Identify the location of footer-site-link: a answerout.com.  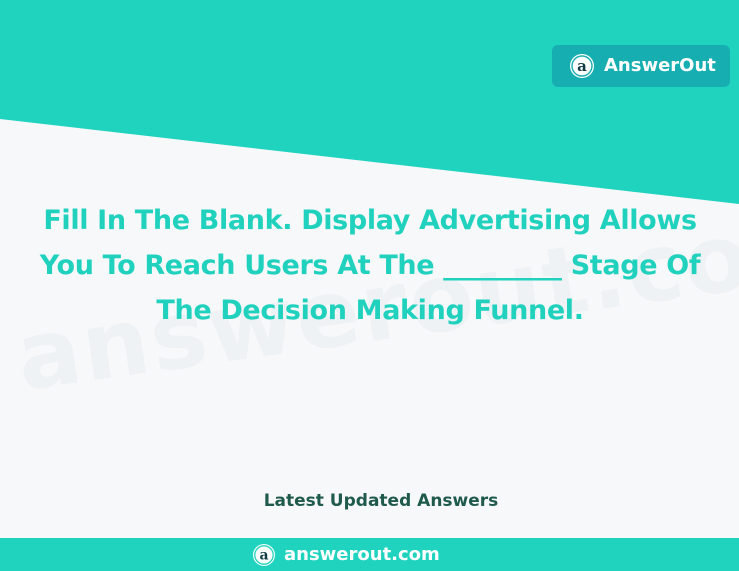
(346, 554).